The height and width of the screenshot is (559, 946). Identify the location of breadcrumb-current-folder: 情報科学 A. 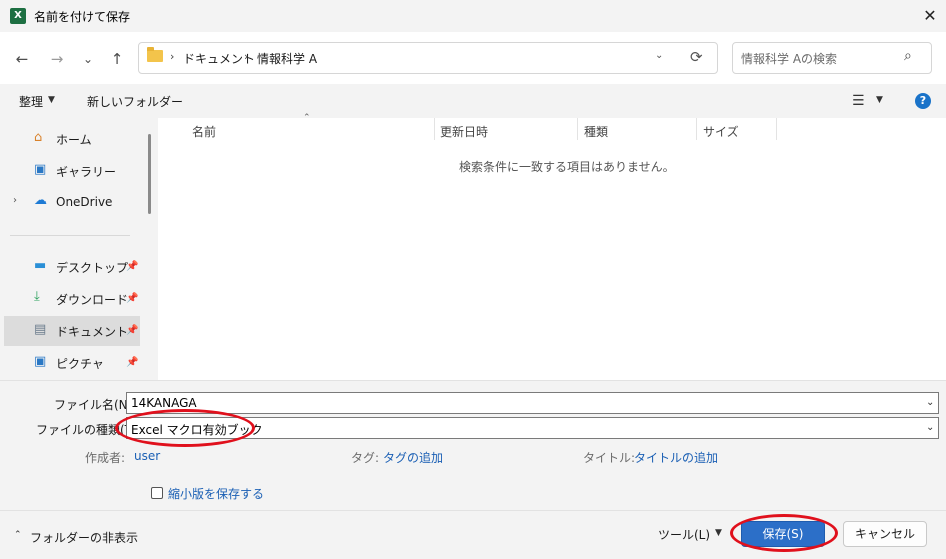
(287, 58).